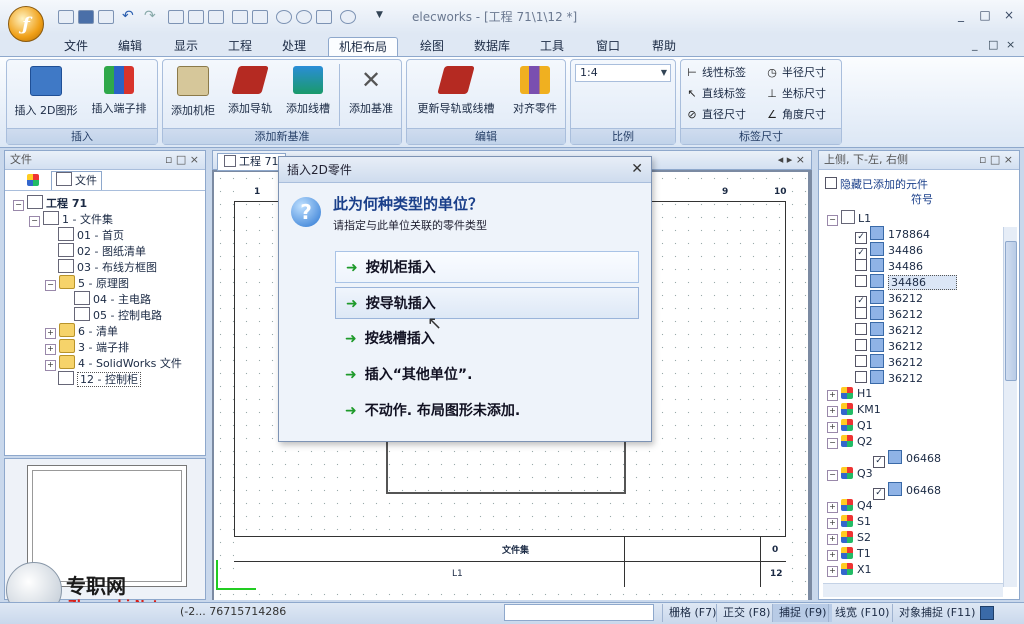  What do you see at coordinates (746, 613) in the screenshot?
I see `toggle-ortho: 正交 (F8)` at bounding box center [746, 613].